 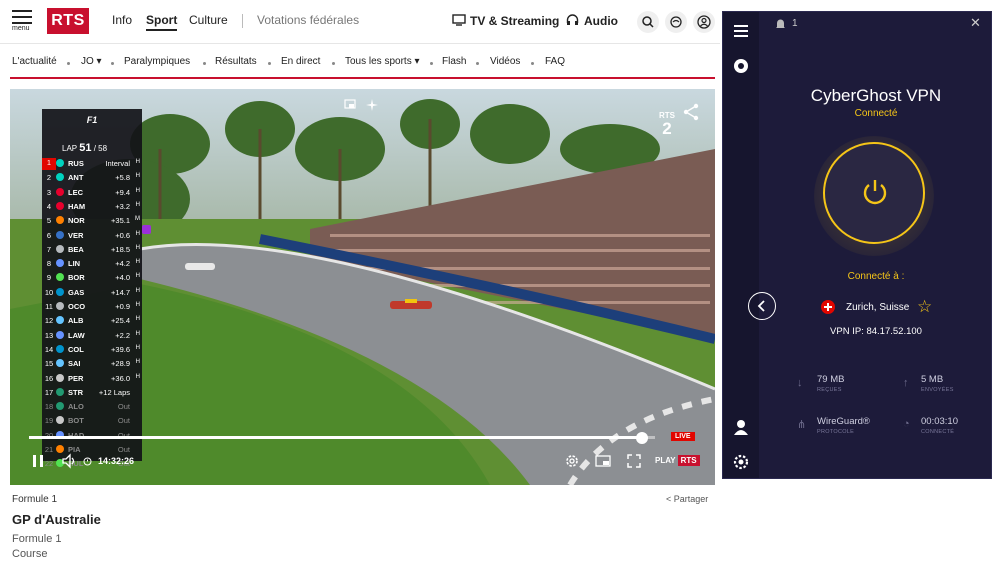 I want to click on subnav-videos: Vidéos, so click(x=505, y=61).